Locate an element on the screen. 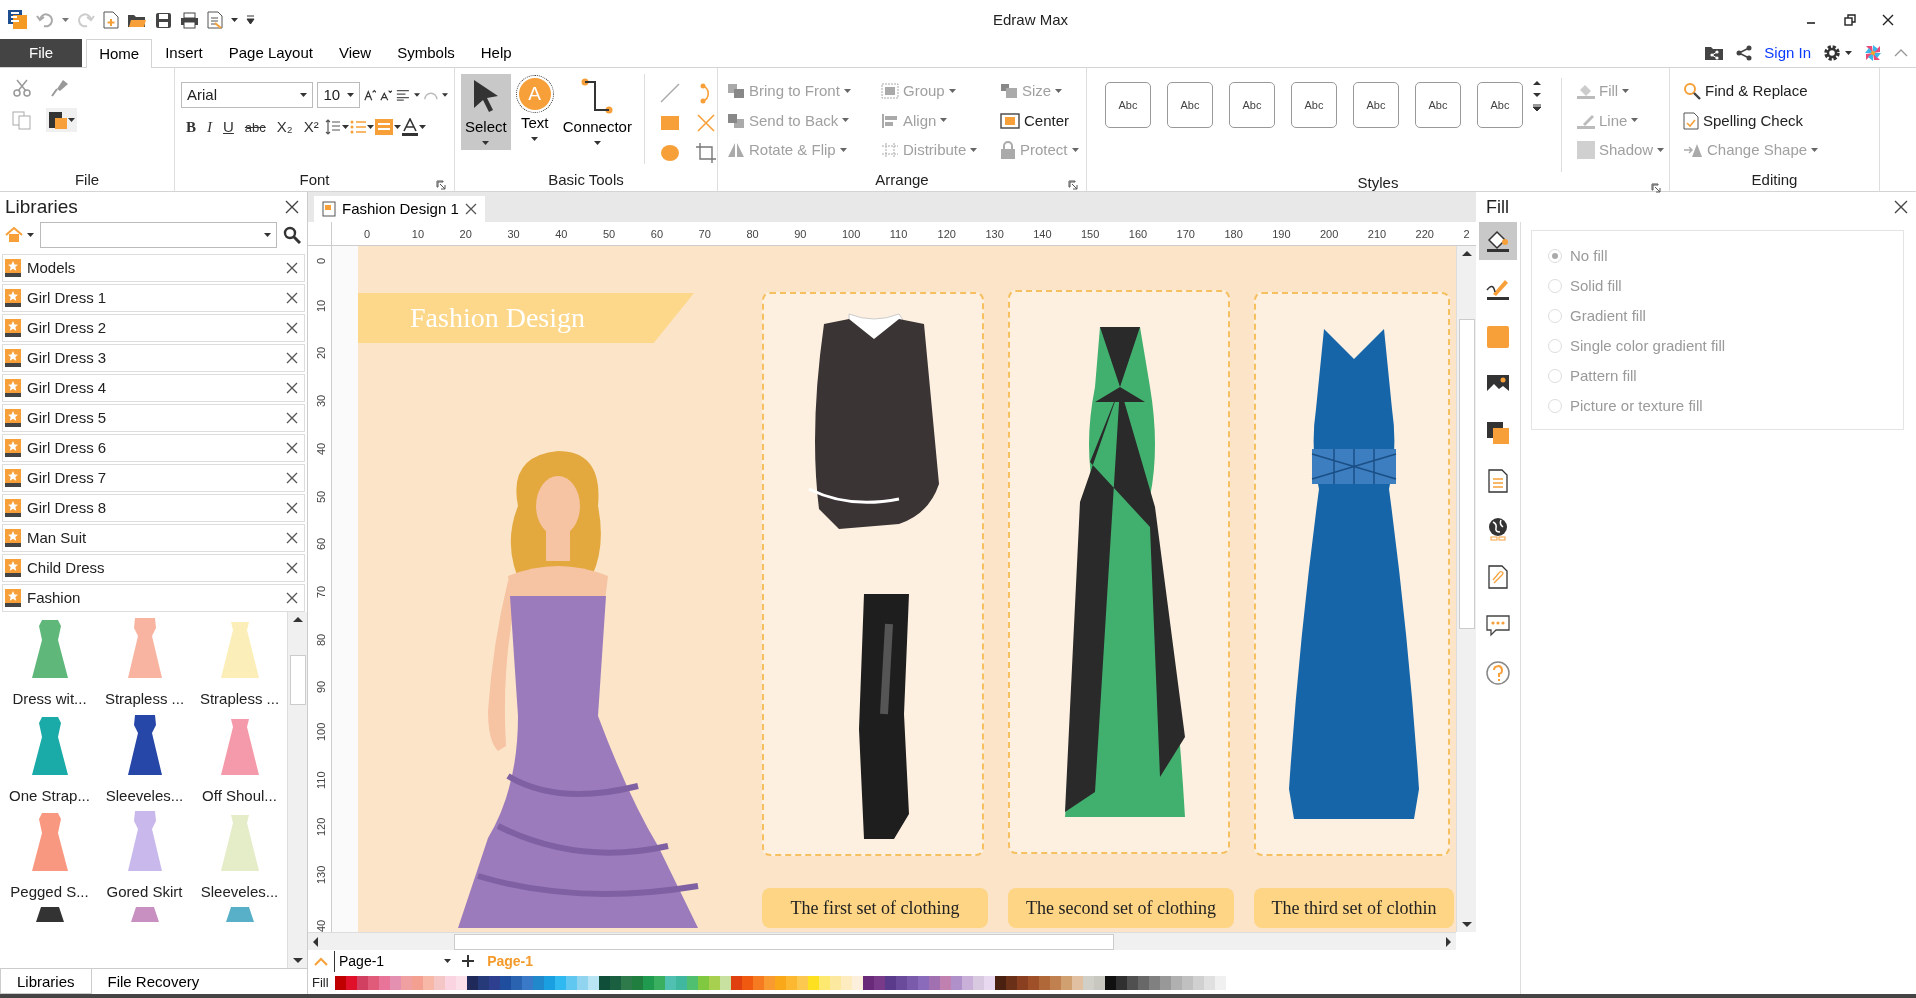 Image resolution: width=1916 pixels, height=998 pixels. library-item: Models is located at coordinates (153, 268).